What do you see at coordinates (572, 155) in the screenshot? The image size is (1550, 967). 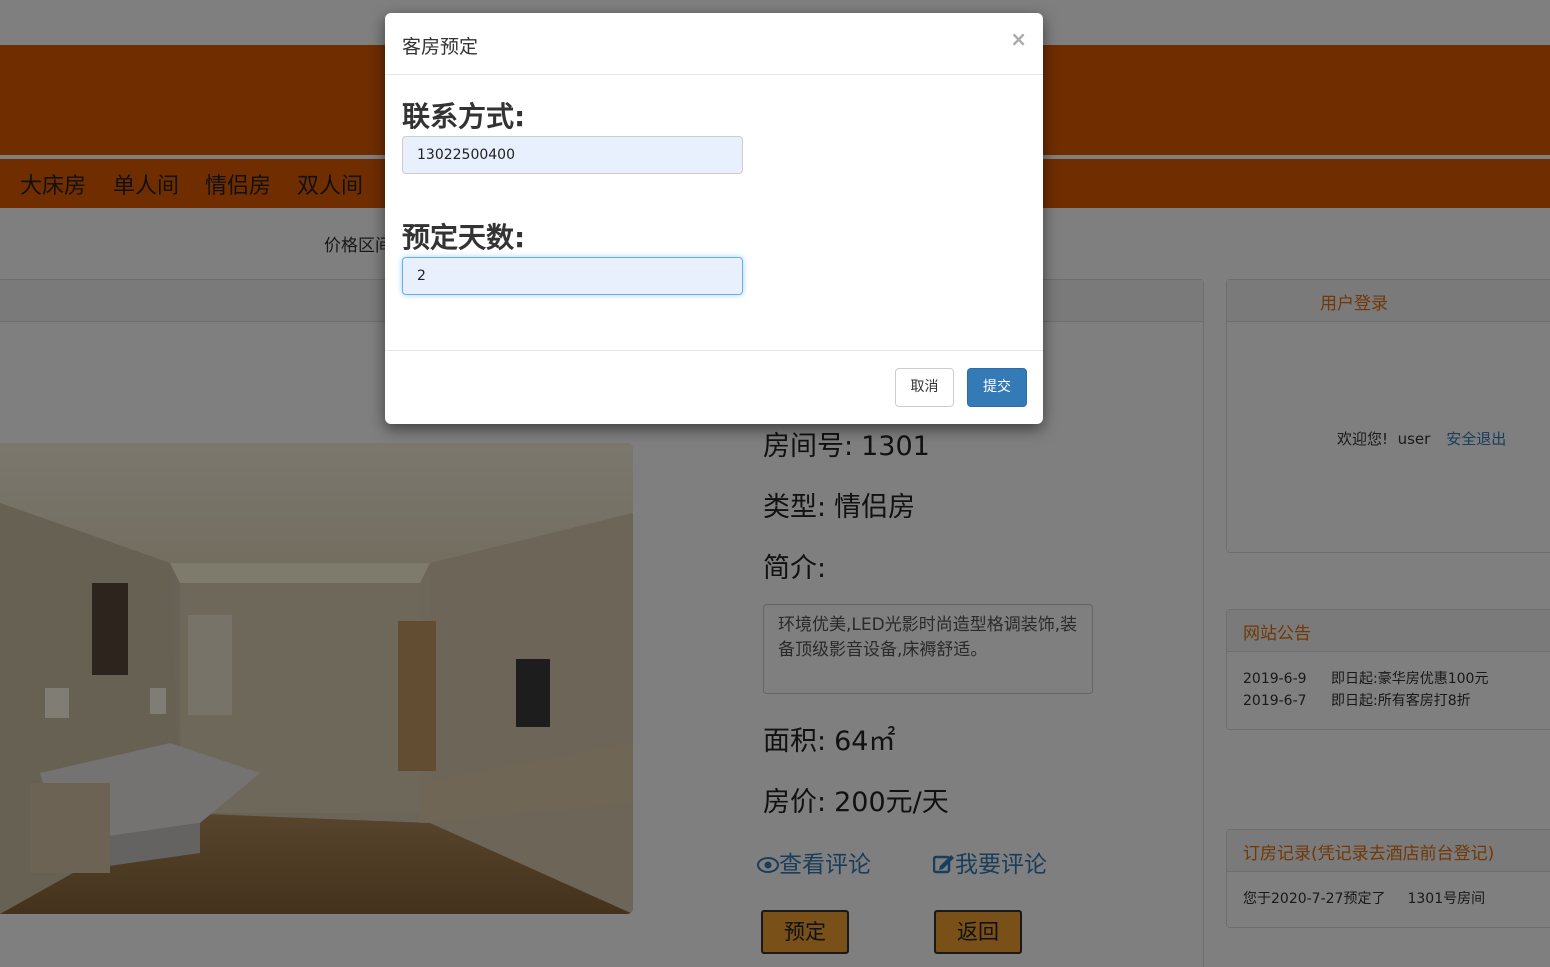 I see `contact-input` at bounding box center [572, 155].